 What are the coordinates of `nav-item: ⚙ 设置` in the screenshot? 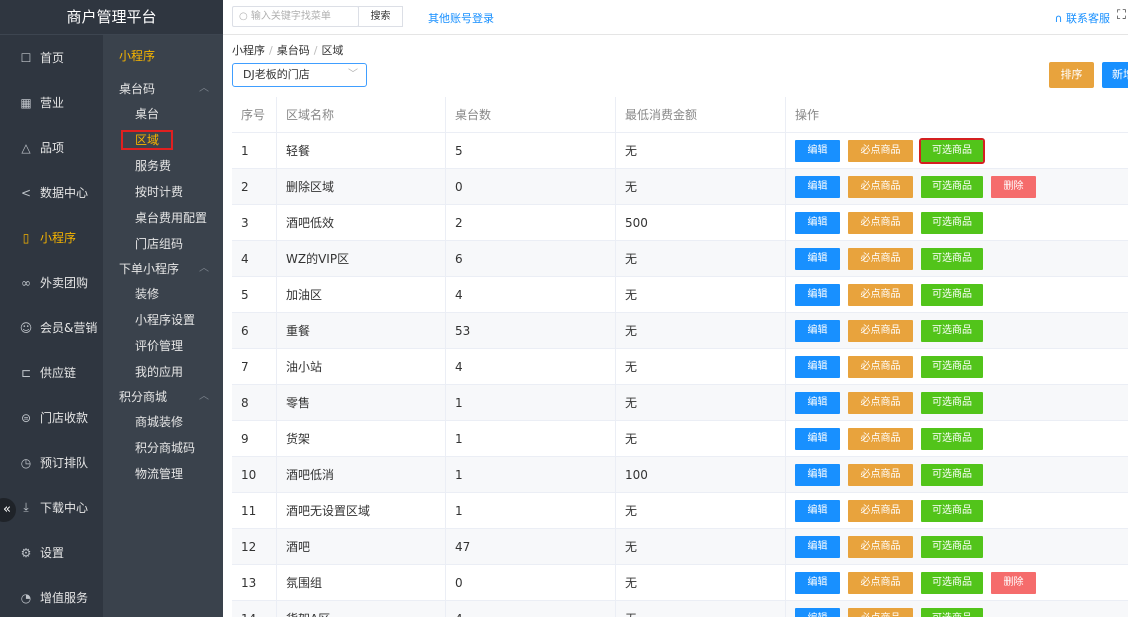 It's located at (51, 552).